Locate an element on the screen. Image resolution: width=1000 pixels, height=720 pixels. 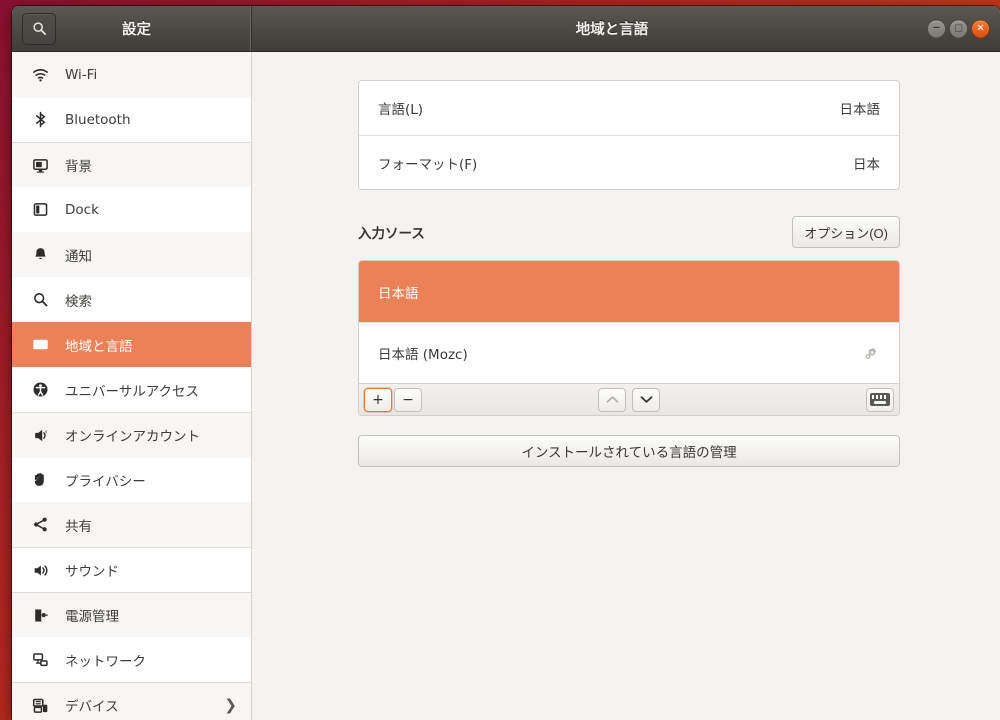
sidebar-item-8: ユニバーサルアクセス is located at coordinates (131, 389).